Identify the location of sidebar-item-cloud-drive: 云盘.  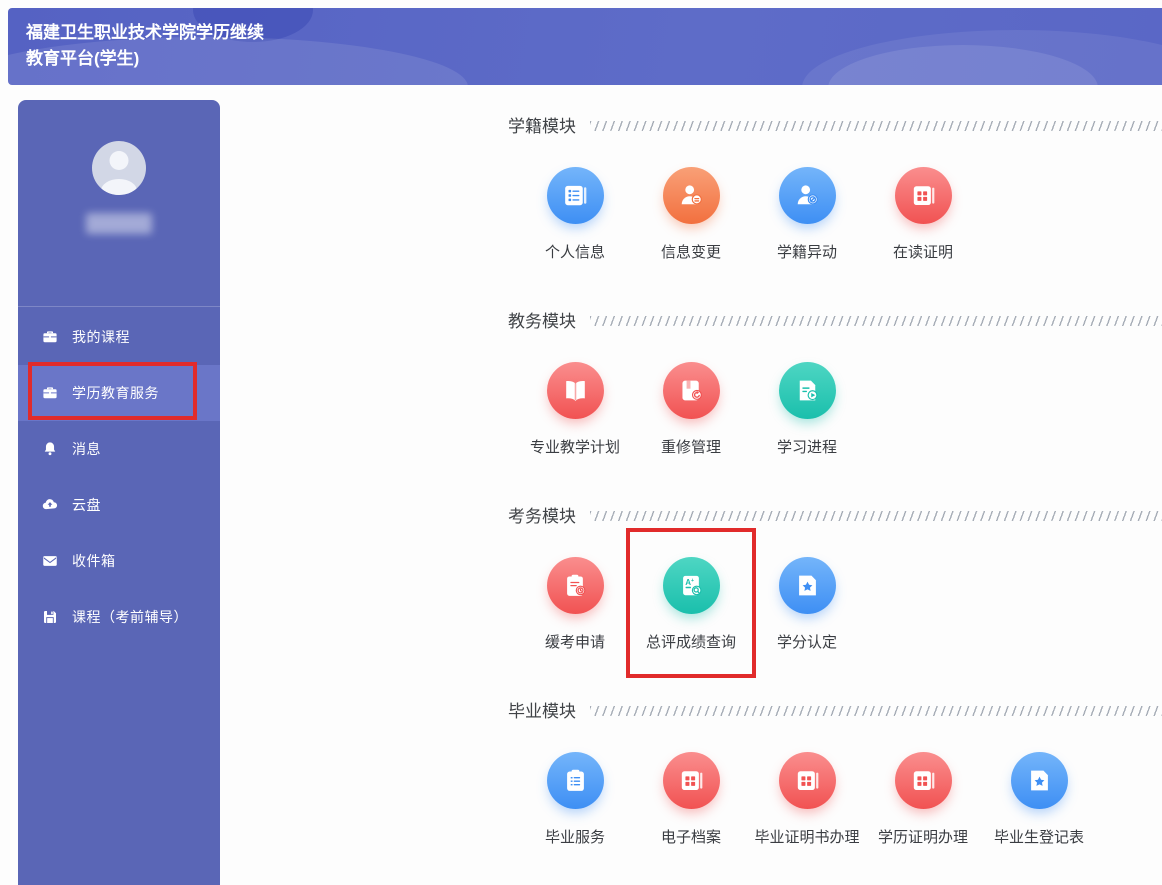
(119, 505).